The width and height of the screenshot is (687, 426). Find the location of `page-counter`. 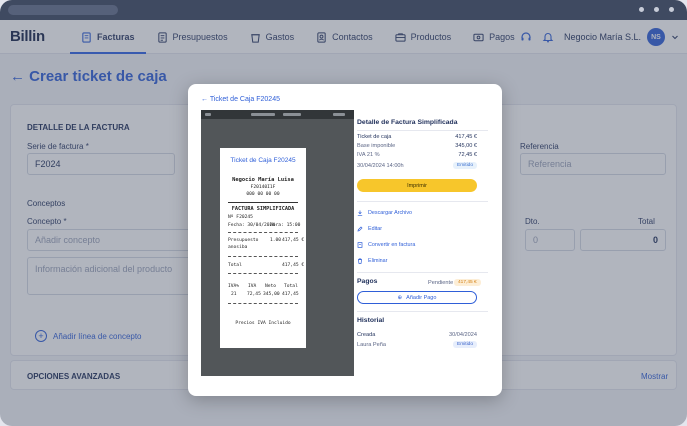

page-counter is located at coordinates (263, 114).